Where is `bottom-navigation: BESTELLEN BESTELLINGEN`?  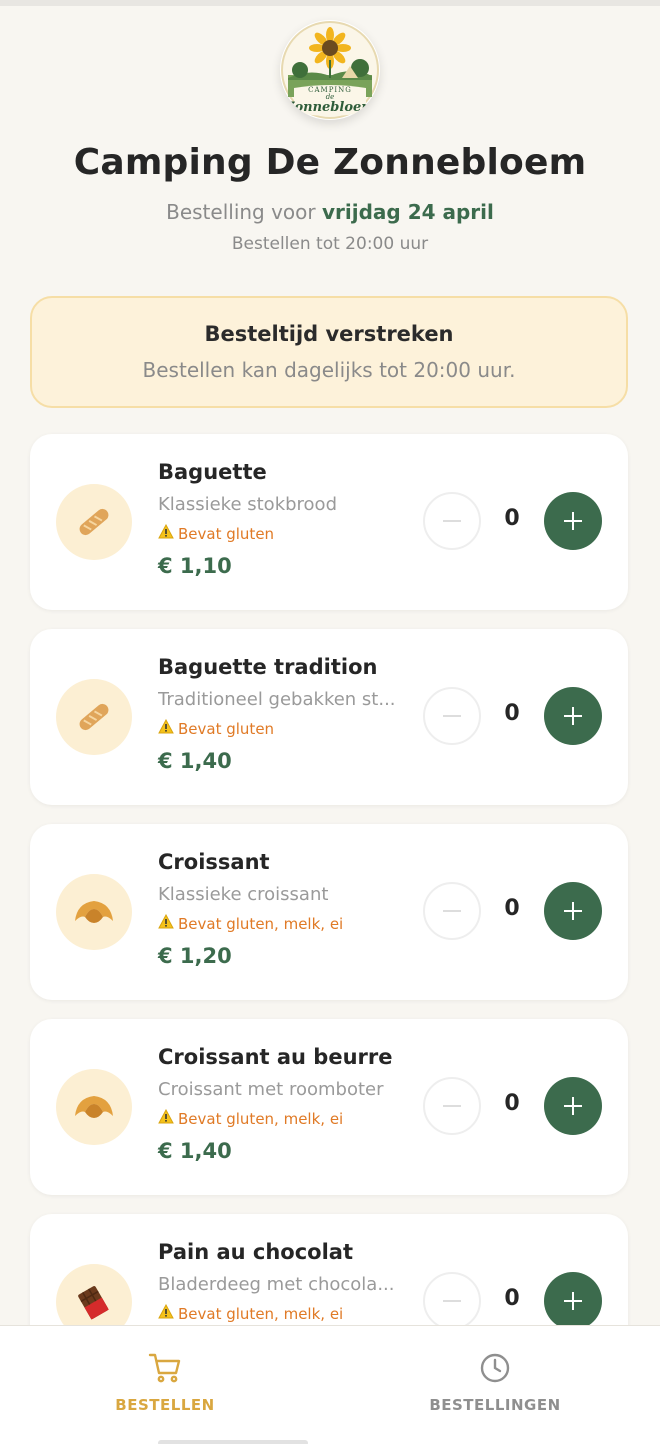 bottom-navigation: BESTELLEN BESTELLINGEN is located at coordinates (330, 1384).